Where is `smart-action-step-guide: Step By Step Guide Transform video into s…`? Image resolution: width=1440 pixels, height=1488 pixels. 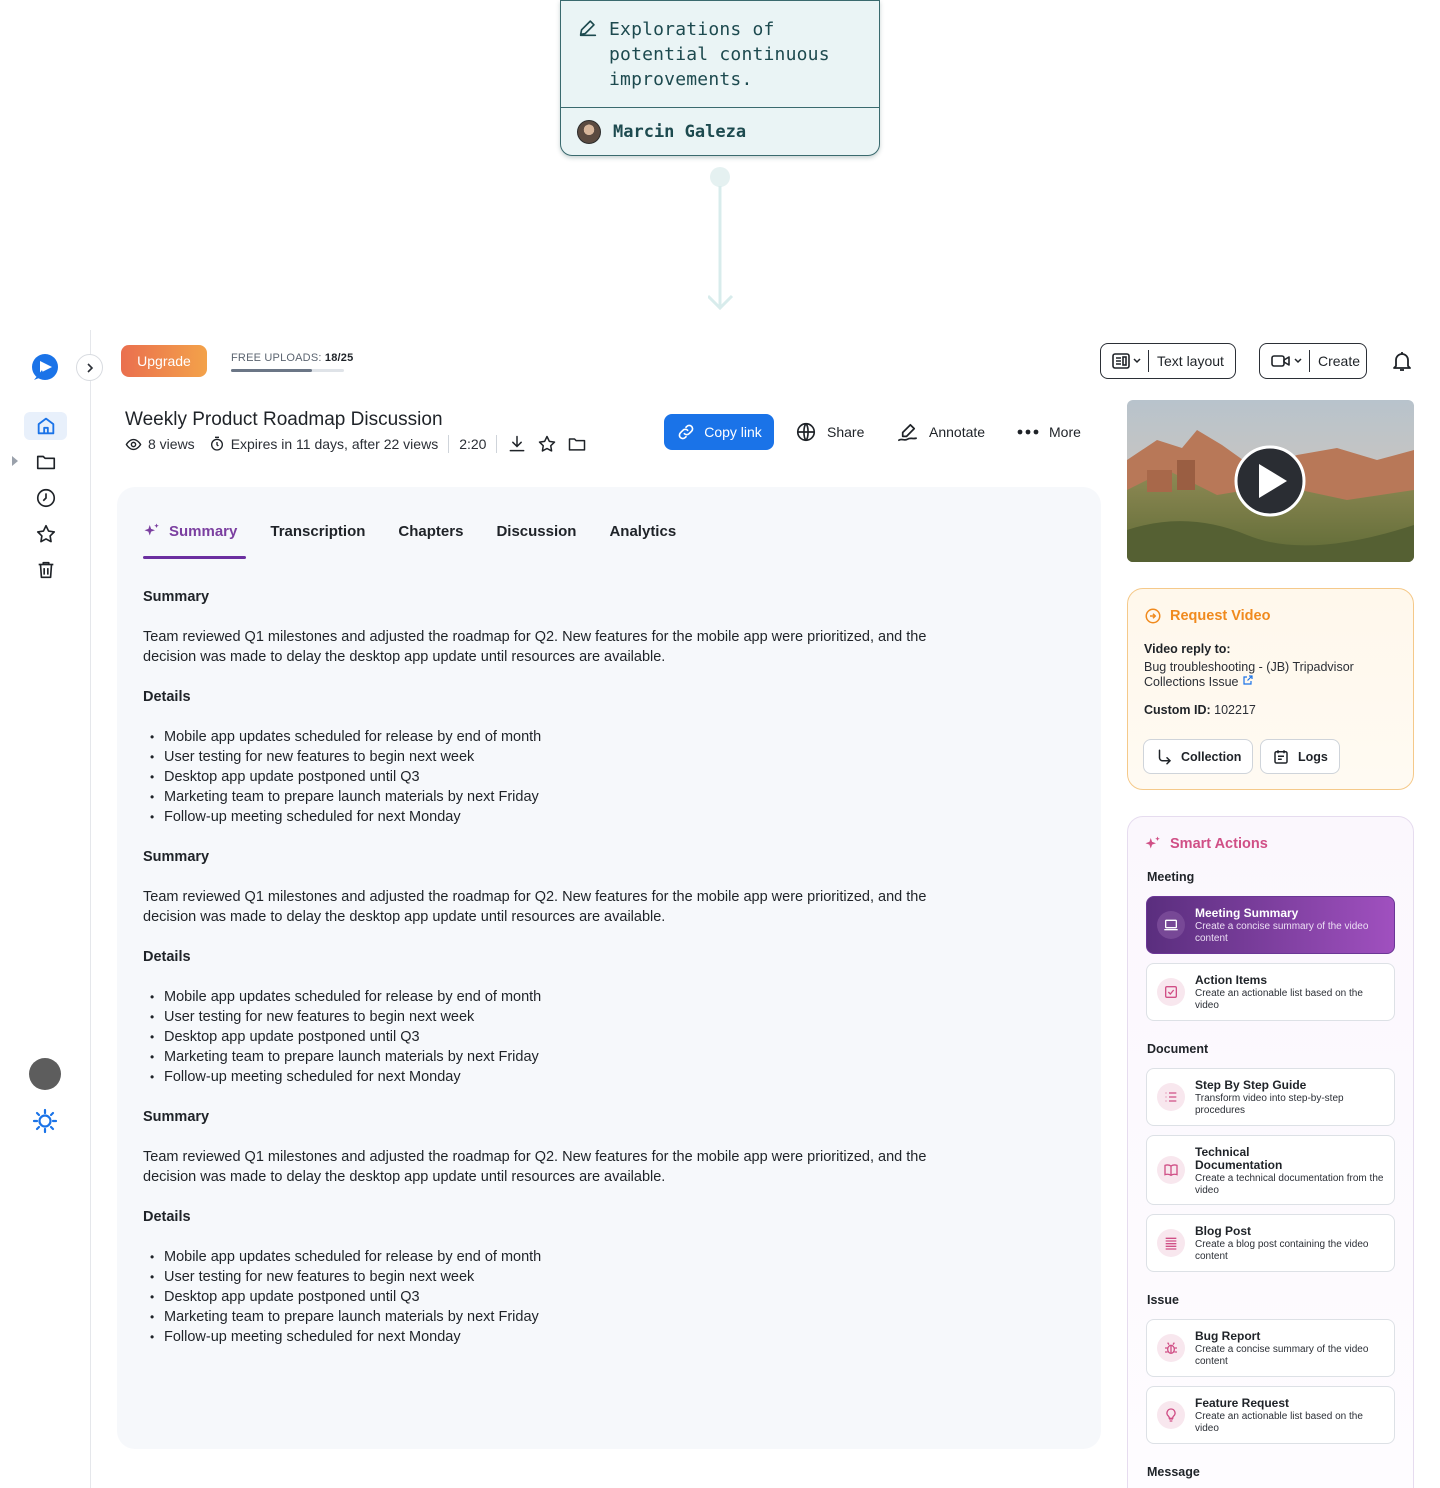 smart-action-step-guide: Step By Step Guide Transform video into s… is located at coordinates (1270, 1097).